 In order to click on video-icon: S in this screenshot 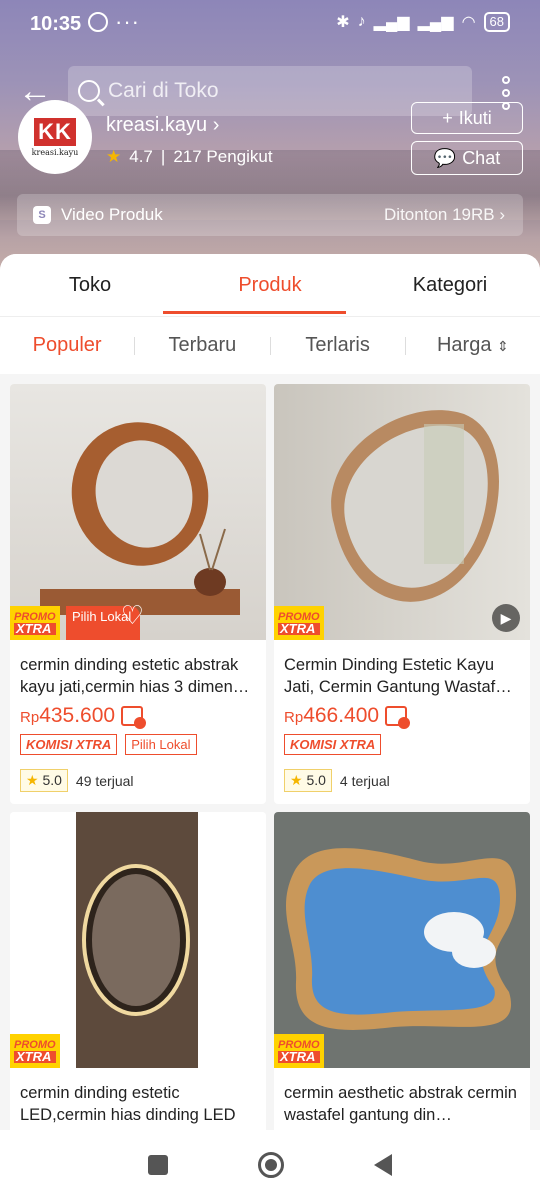, I will do `click(42, 215)`.